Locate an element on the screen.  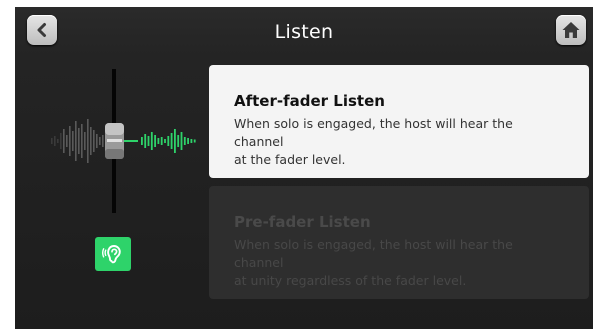
listen-toggle-button is located at coordinates (113, 254).